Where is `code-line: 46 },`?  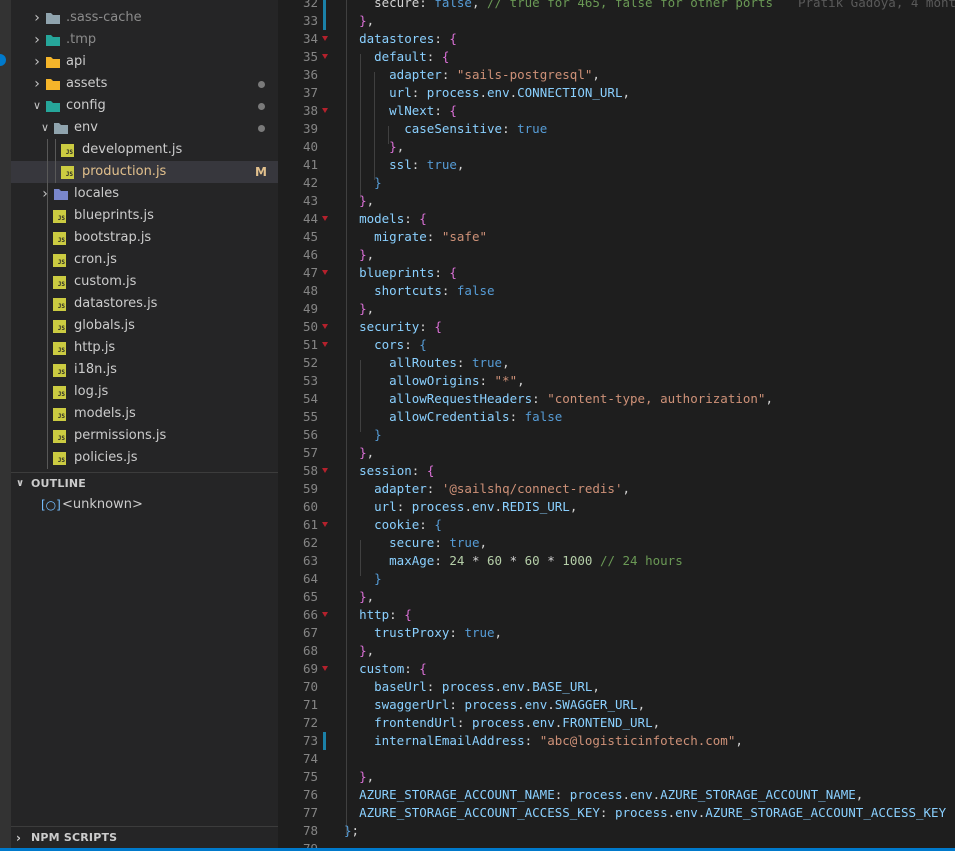
code-line: 46 }, is located at coordinates (616, 255).